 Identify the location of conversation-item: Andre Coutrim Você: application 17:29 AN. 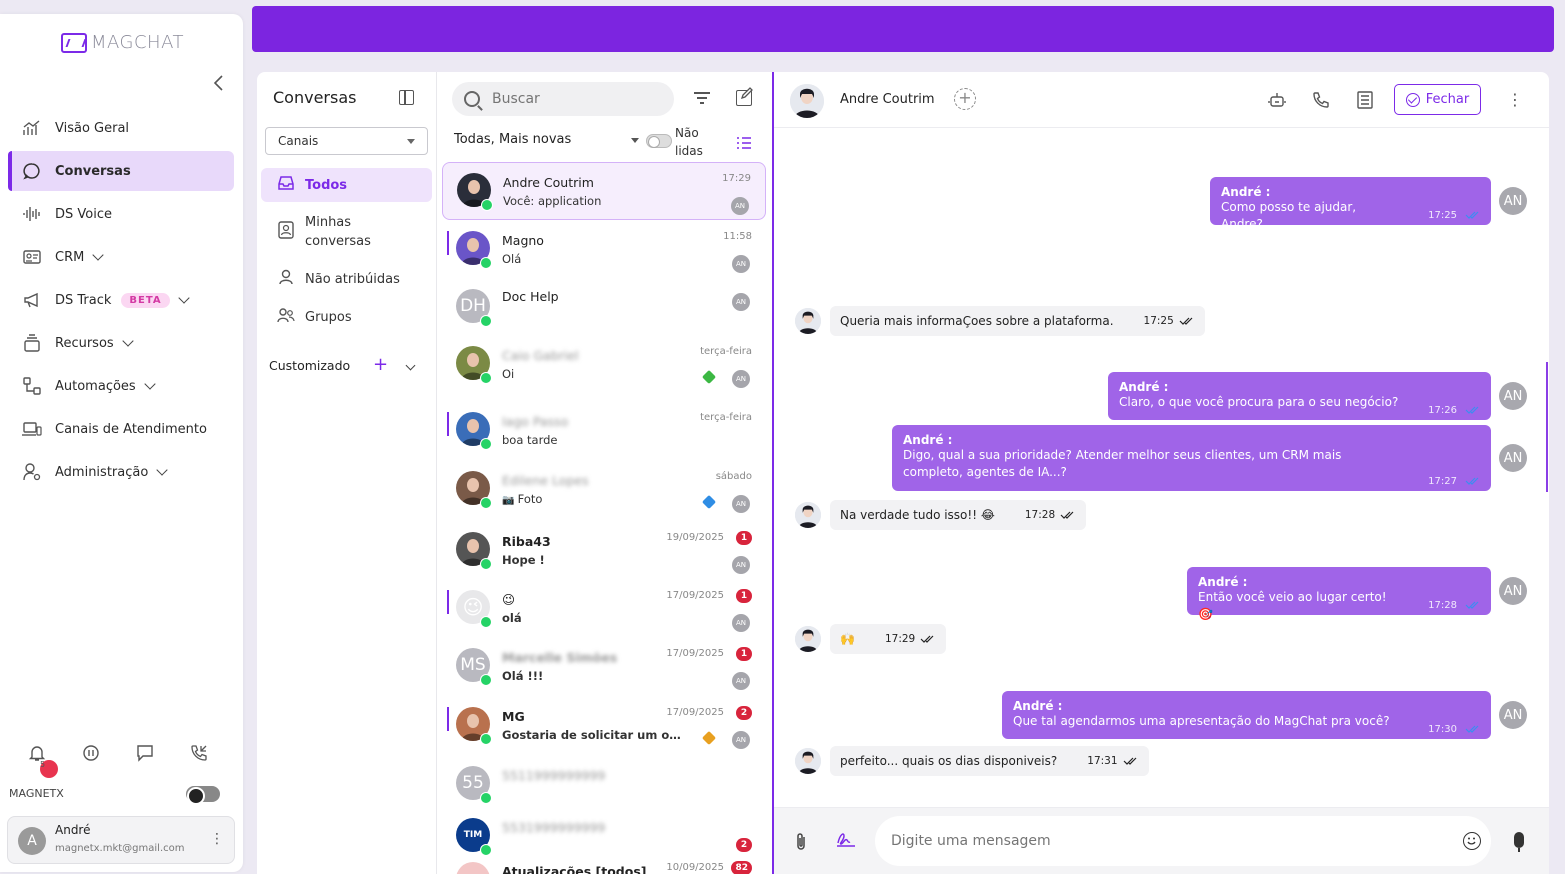
(604, 191).